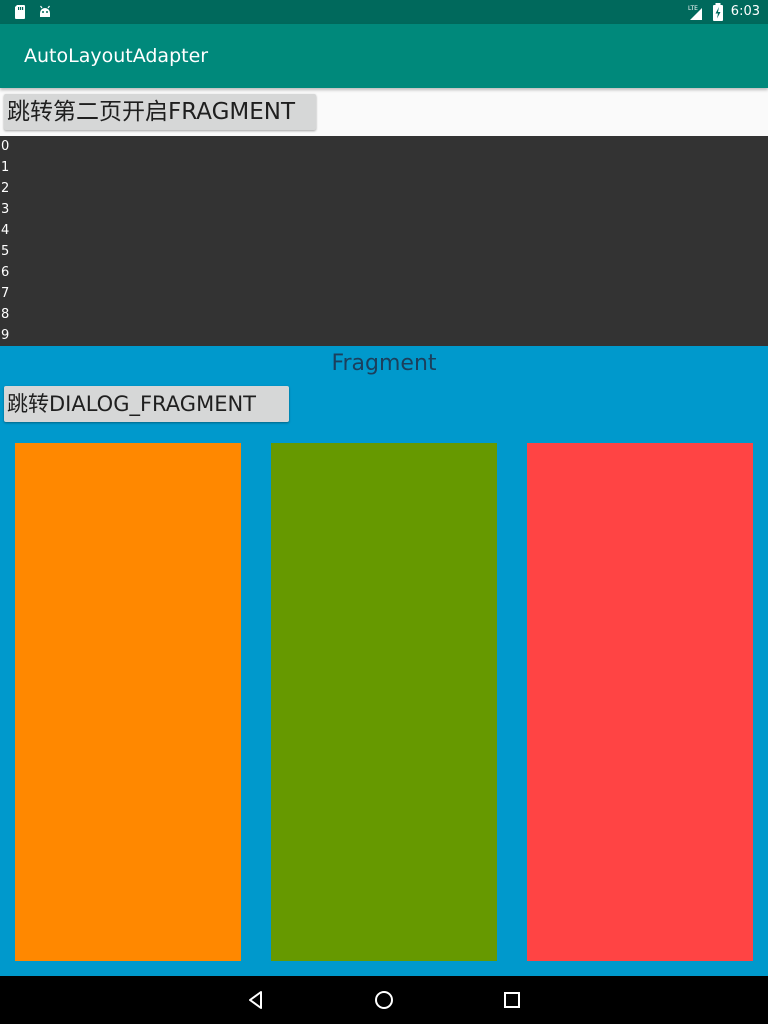 The image size is (768, 1024). What do you see at coordinates (20, 12) in the screenshot?
I see `sd-card-icon` at bounding box center [20, 12].